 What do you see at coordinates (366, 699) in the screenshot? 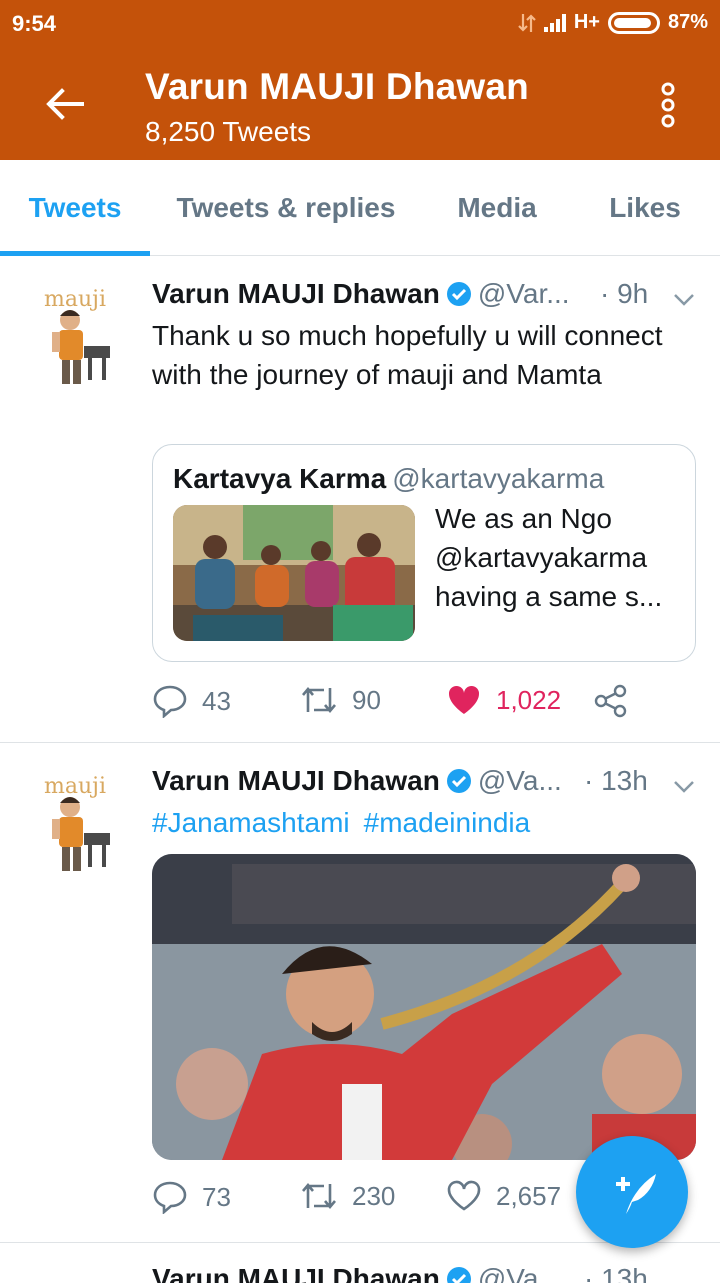
I see `retweet-count: 90` at bounding box center [366, 699].